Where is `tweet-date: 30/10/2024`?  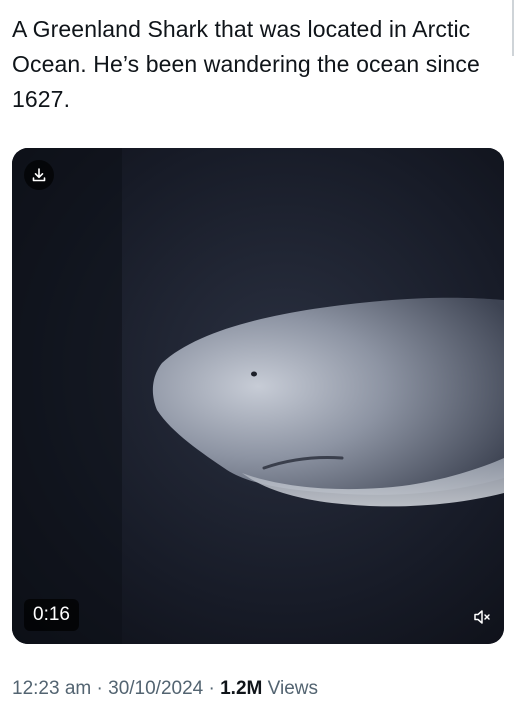
tweet-date: 30/10/2024 is located at coordinates (155, 688).